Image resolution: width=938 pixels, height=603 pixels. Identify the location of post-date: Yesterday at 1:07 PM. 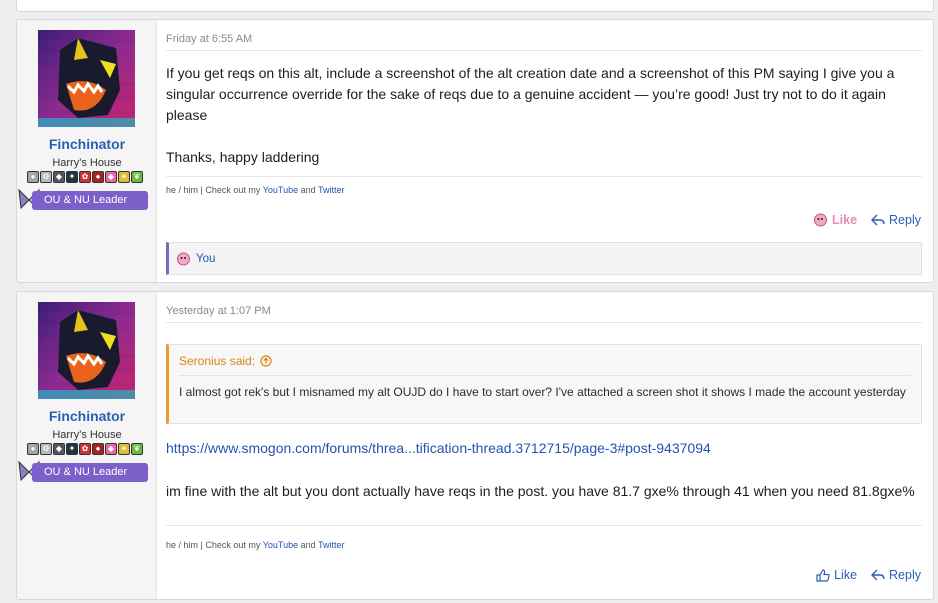
(218, 311).